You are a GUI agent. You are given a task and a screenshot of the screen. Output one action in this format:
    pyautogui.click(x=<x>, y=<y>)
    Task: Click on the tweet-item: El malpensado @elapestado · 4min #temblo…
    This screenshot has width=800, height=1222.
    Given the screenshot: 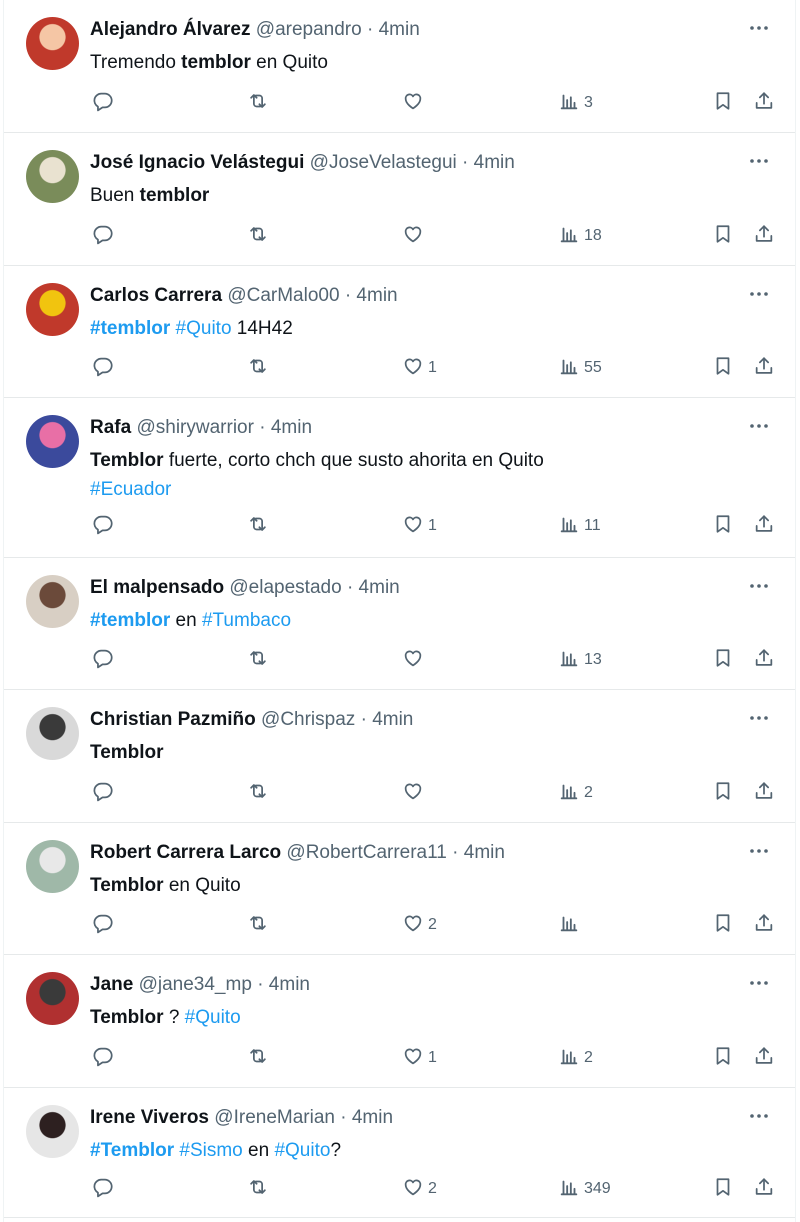 What is the action you would take?
    pyautogui.click(x=399, y=624)
    